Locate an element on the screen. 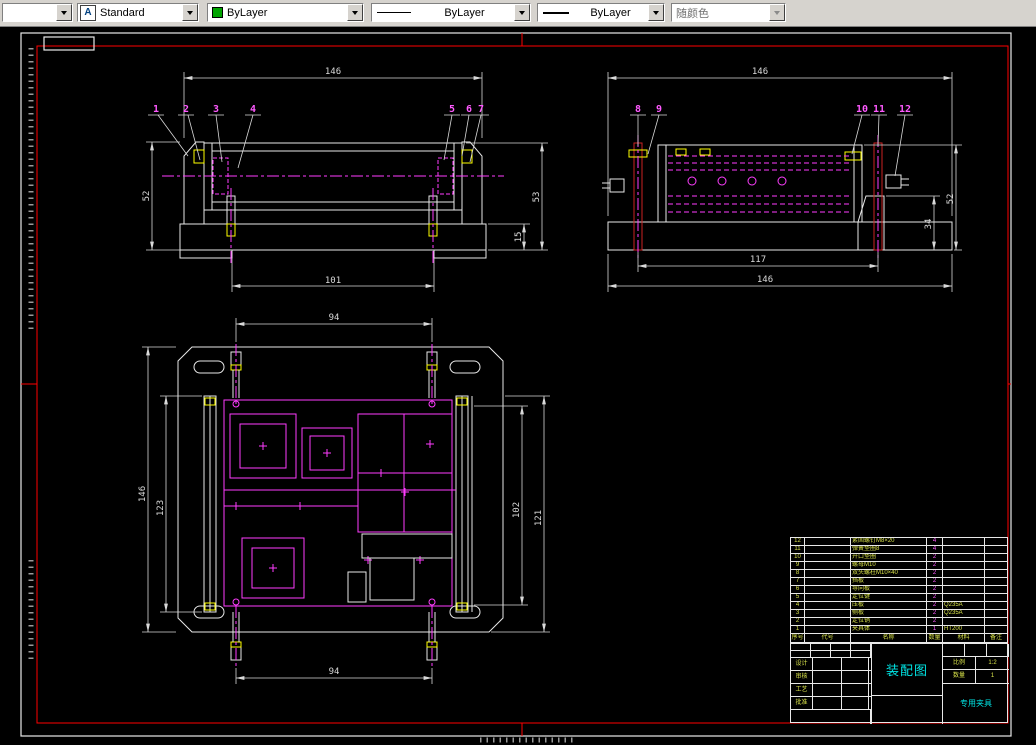  balloon-number: 2 is located at coordinates (186, 109).